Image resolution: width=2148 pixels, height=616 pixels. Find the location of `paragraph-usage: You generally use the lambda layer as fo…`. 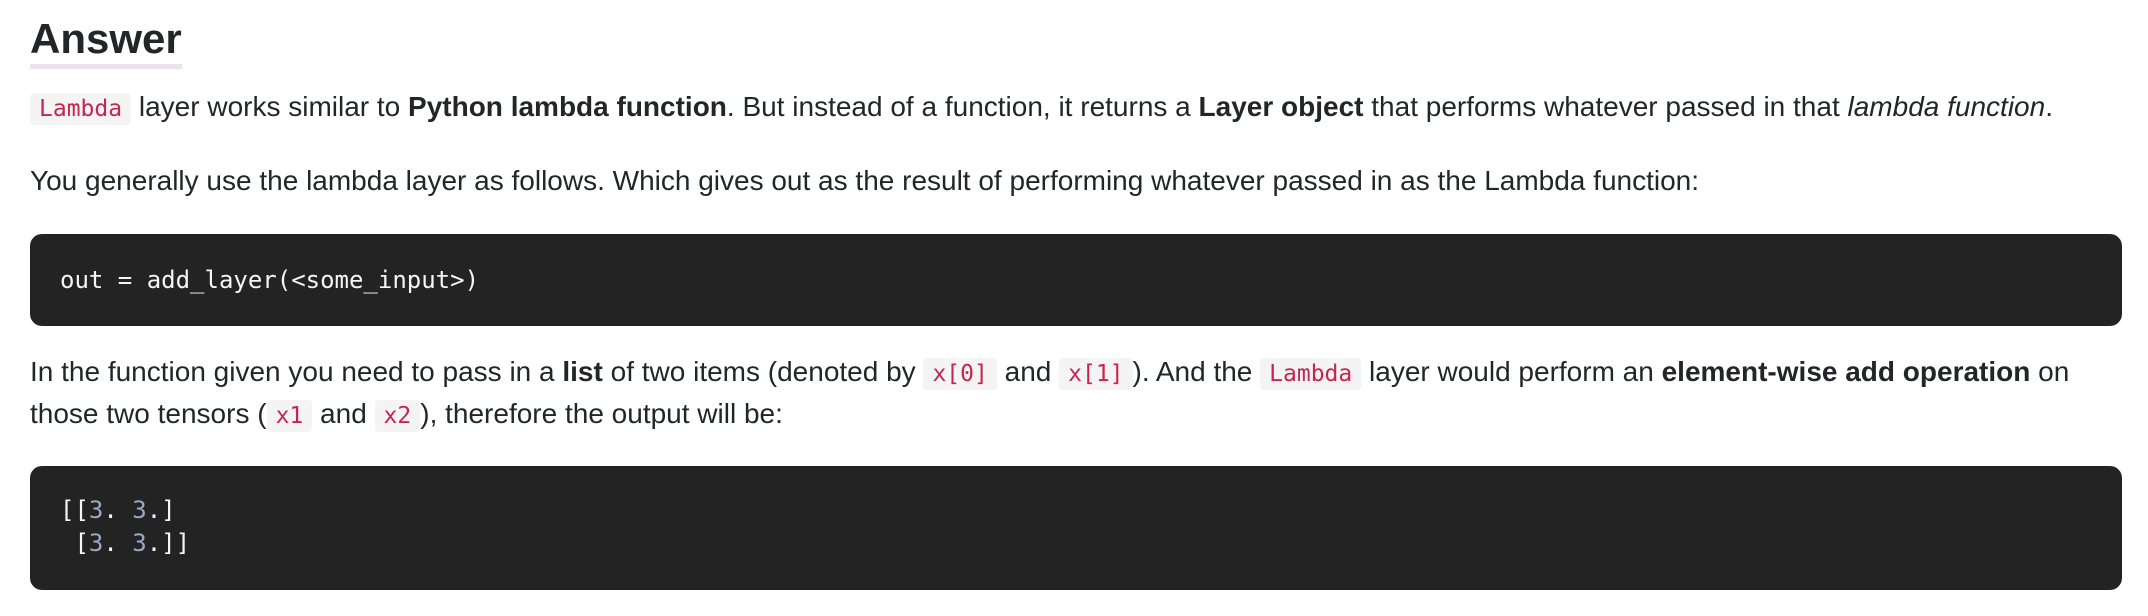

paragraph-usage: You generally use the lambda layer as fo… is located at coordinates (865, 180).